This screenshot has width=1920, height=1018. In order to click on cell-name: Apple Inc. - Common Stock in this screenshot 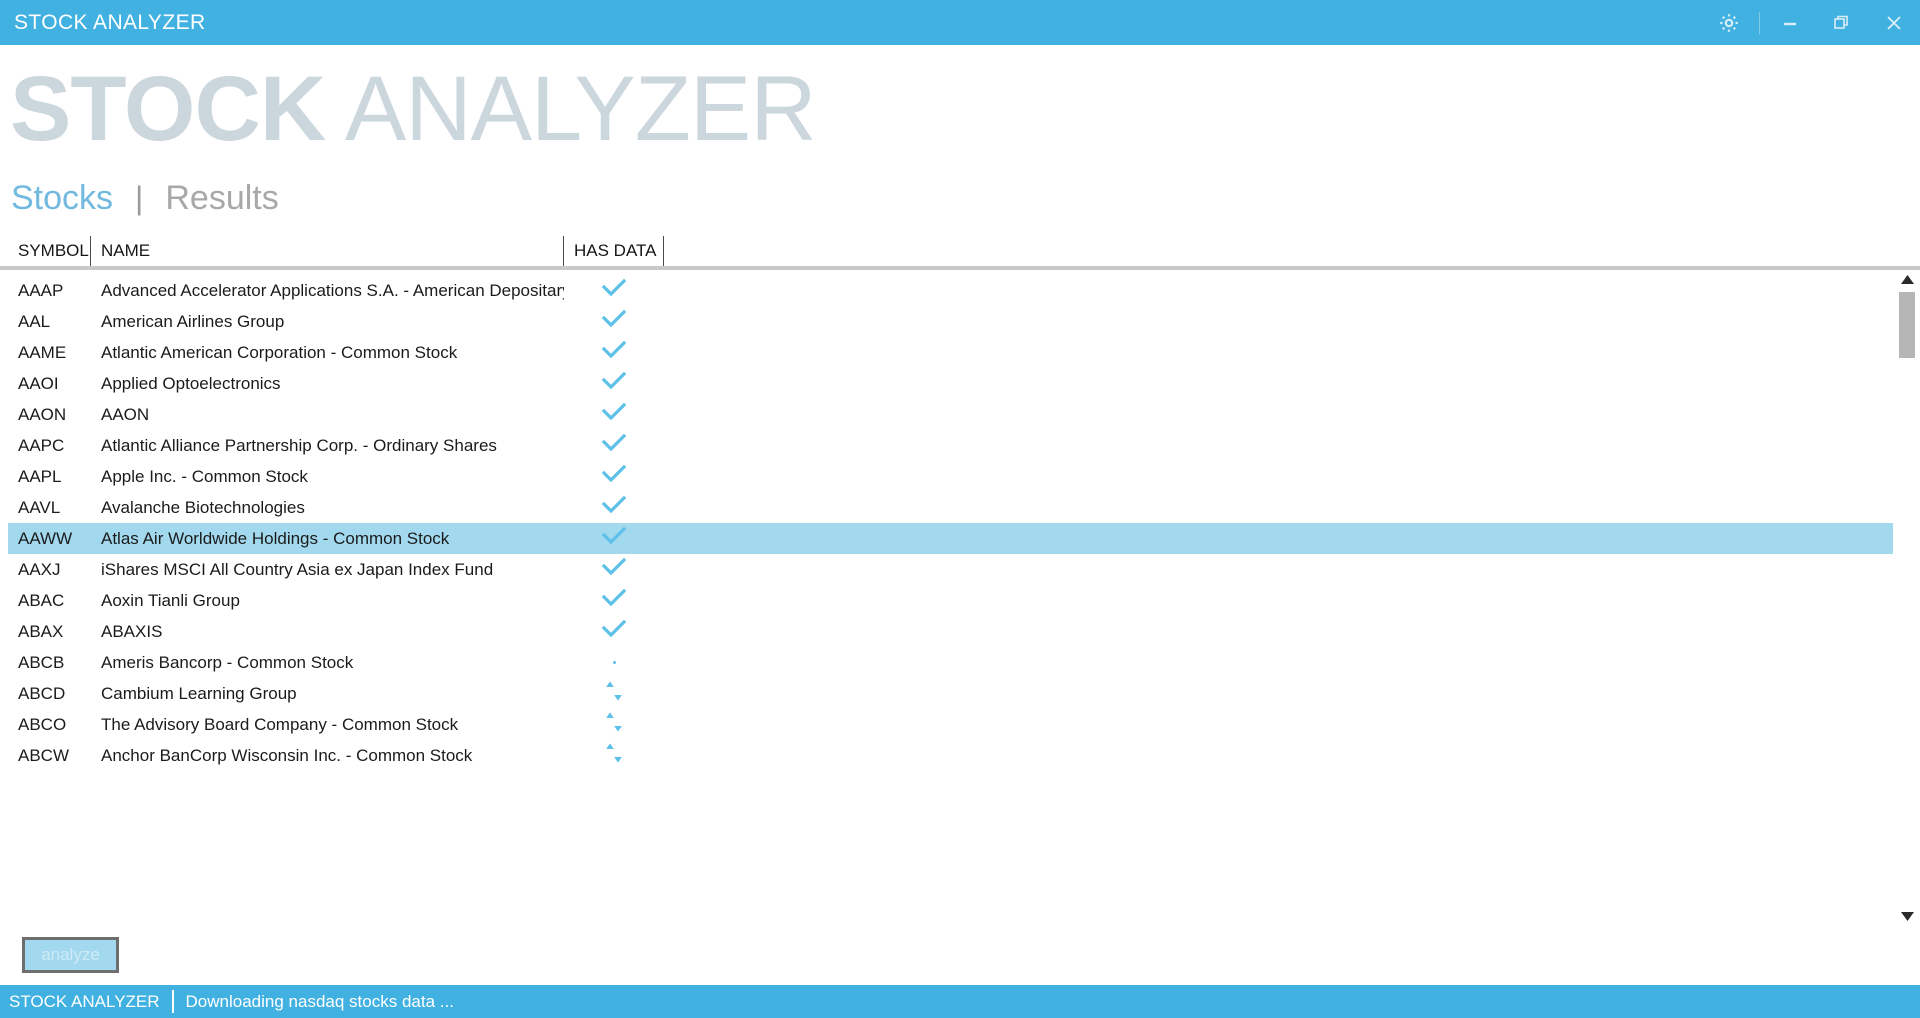, I will do `click(204, 476)`.